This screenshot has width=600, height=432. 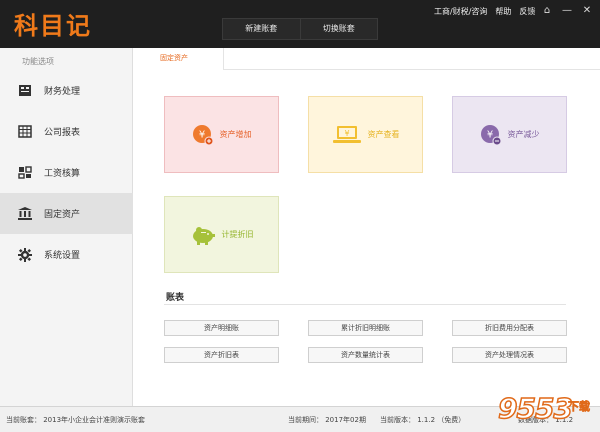 I want to click on close-icon: ✕, so click(x=587, y=10).